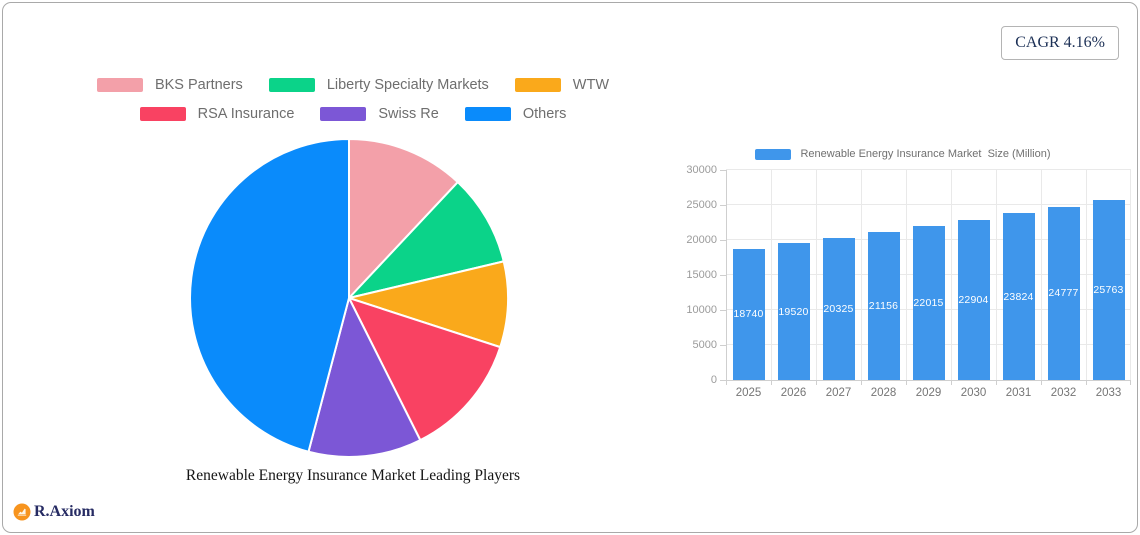 The width and height of the screenshot is (1140, 535). I want to click on x-axis-label: 2025, so click(748, 393).